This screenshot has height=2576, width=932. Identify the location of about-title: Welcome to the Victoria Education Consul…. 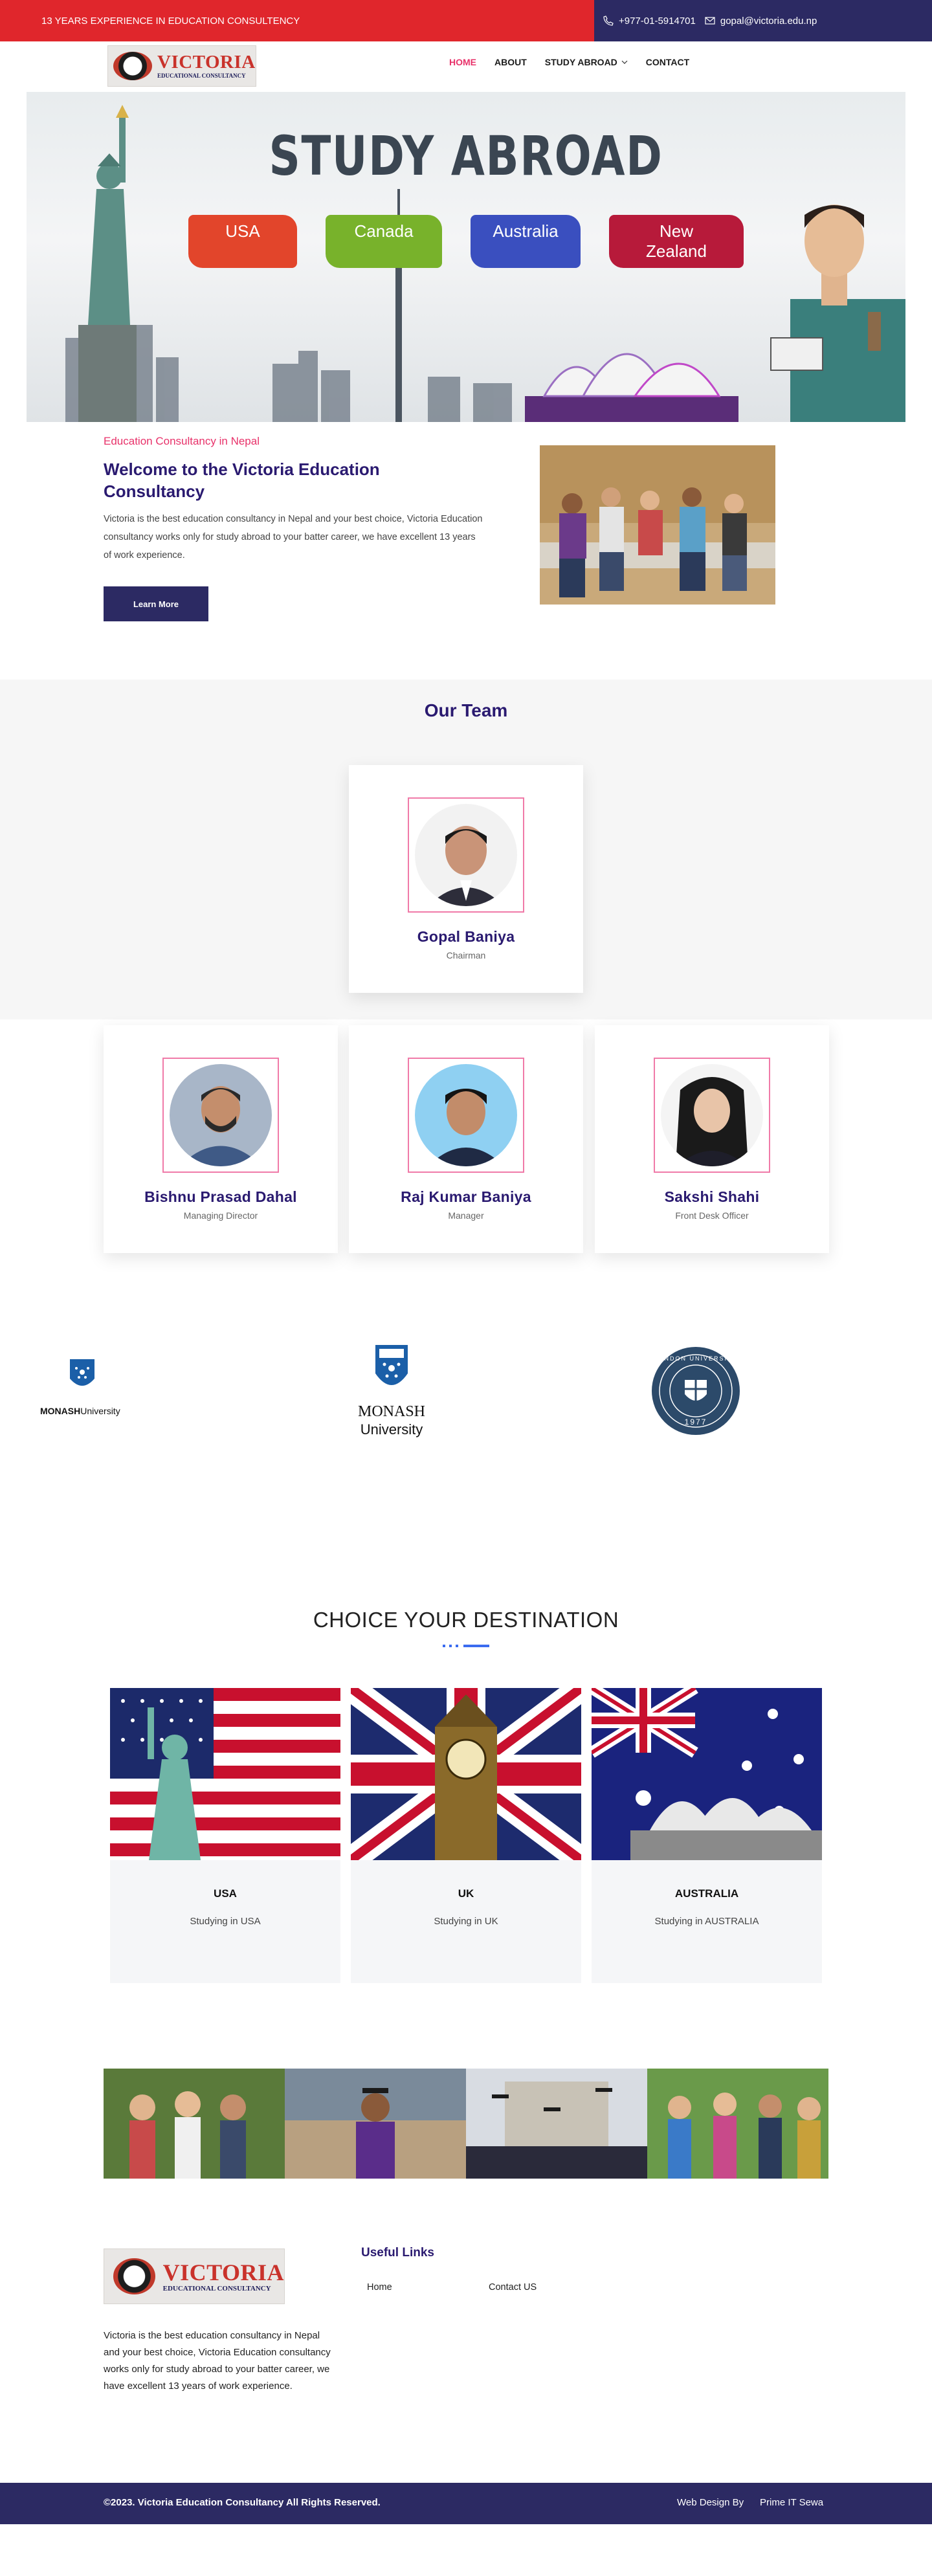
(242, 480).